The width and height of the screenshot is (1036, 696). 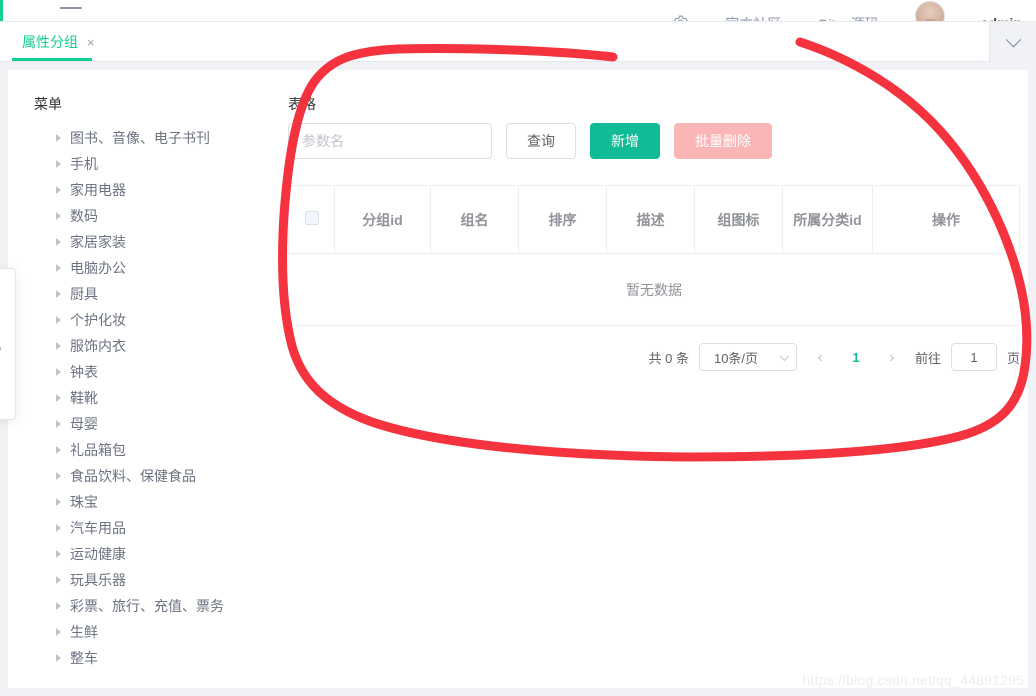 I want to click on query-button: 查询, so click(x=541, y=141).